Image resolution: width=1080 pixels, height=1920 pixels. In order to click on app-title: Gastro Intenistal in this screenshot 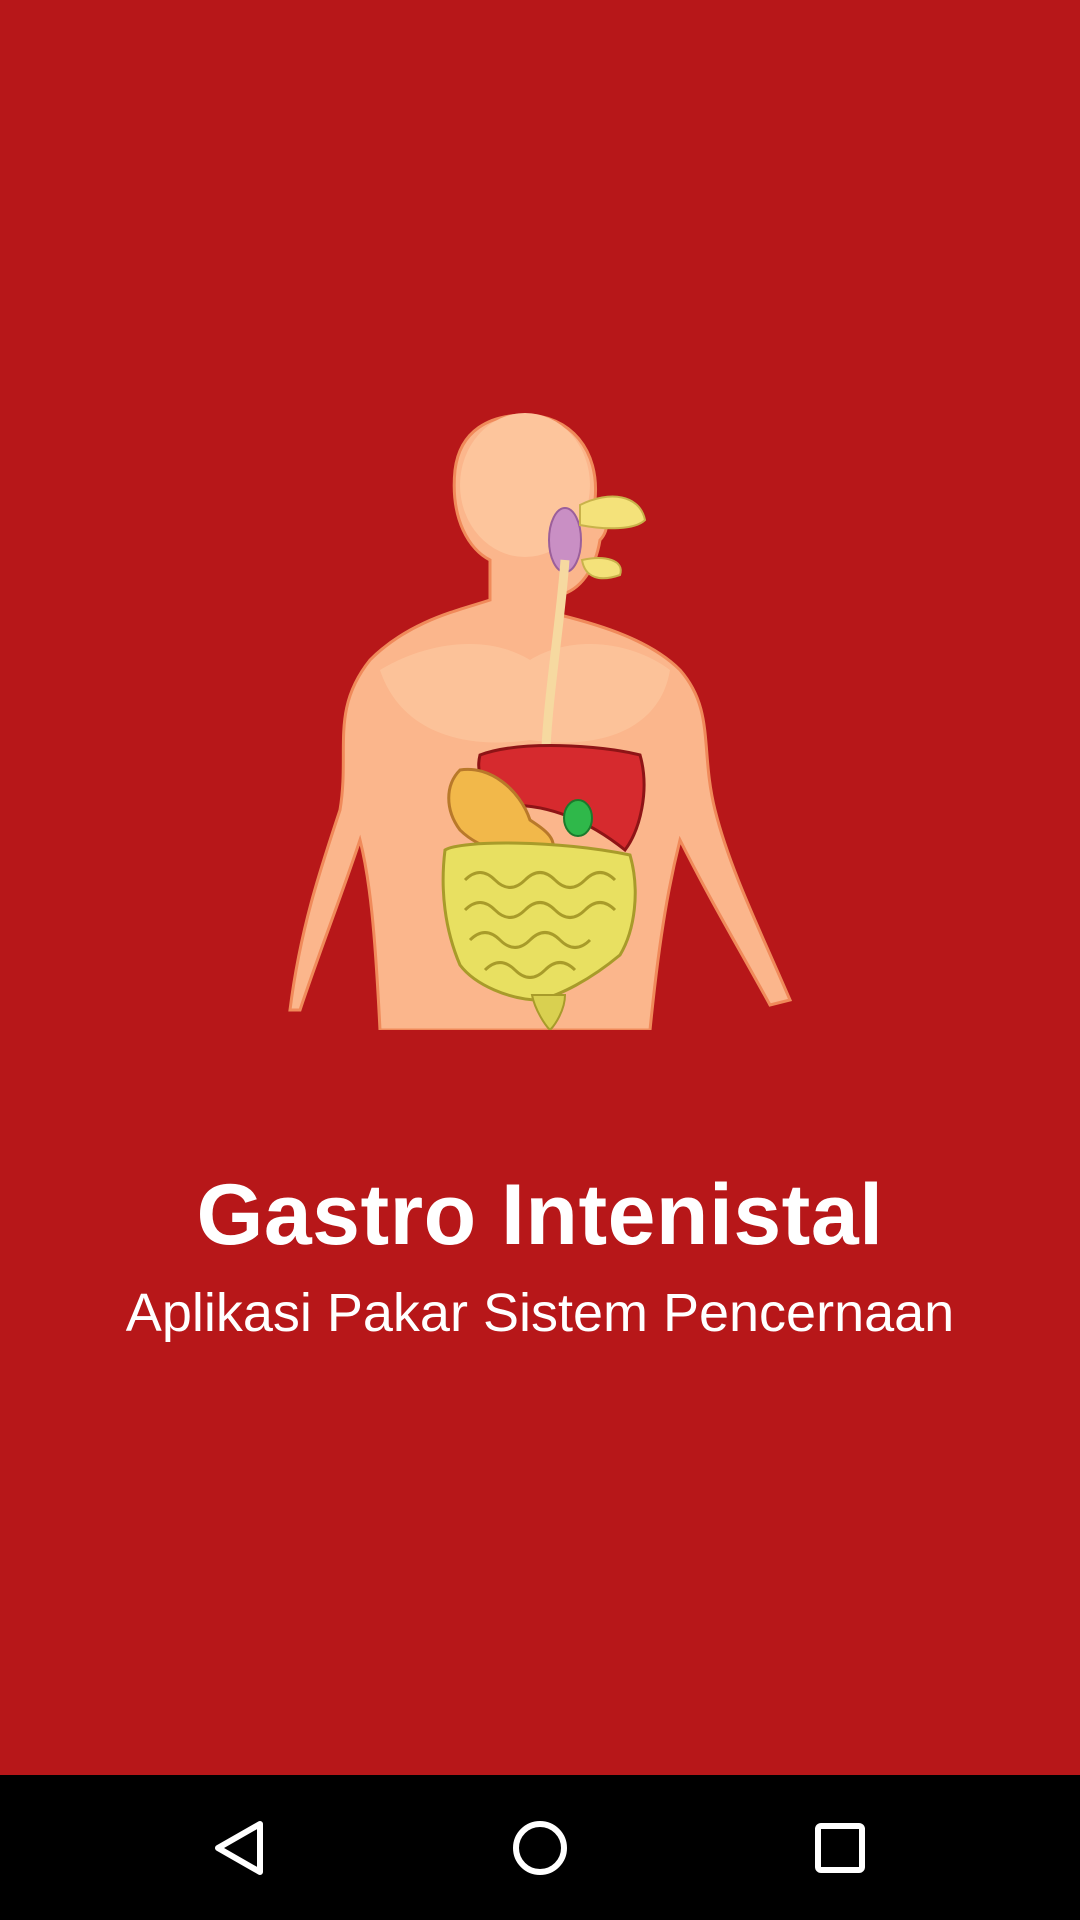, I will do `click(540, 1215)`.